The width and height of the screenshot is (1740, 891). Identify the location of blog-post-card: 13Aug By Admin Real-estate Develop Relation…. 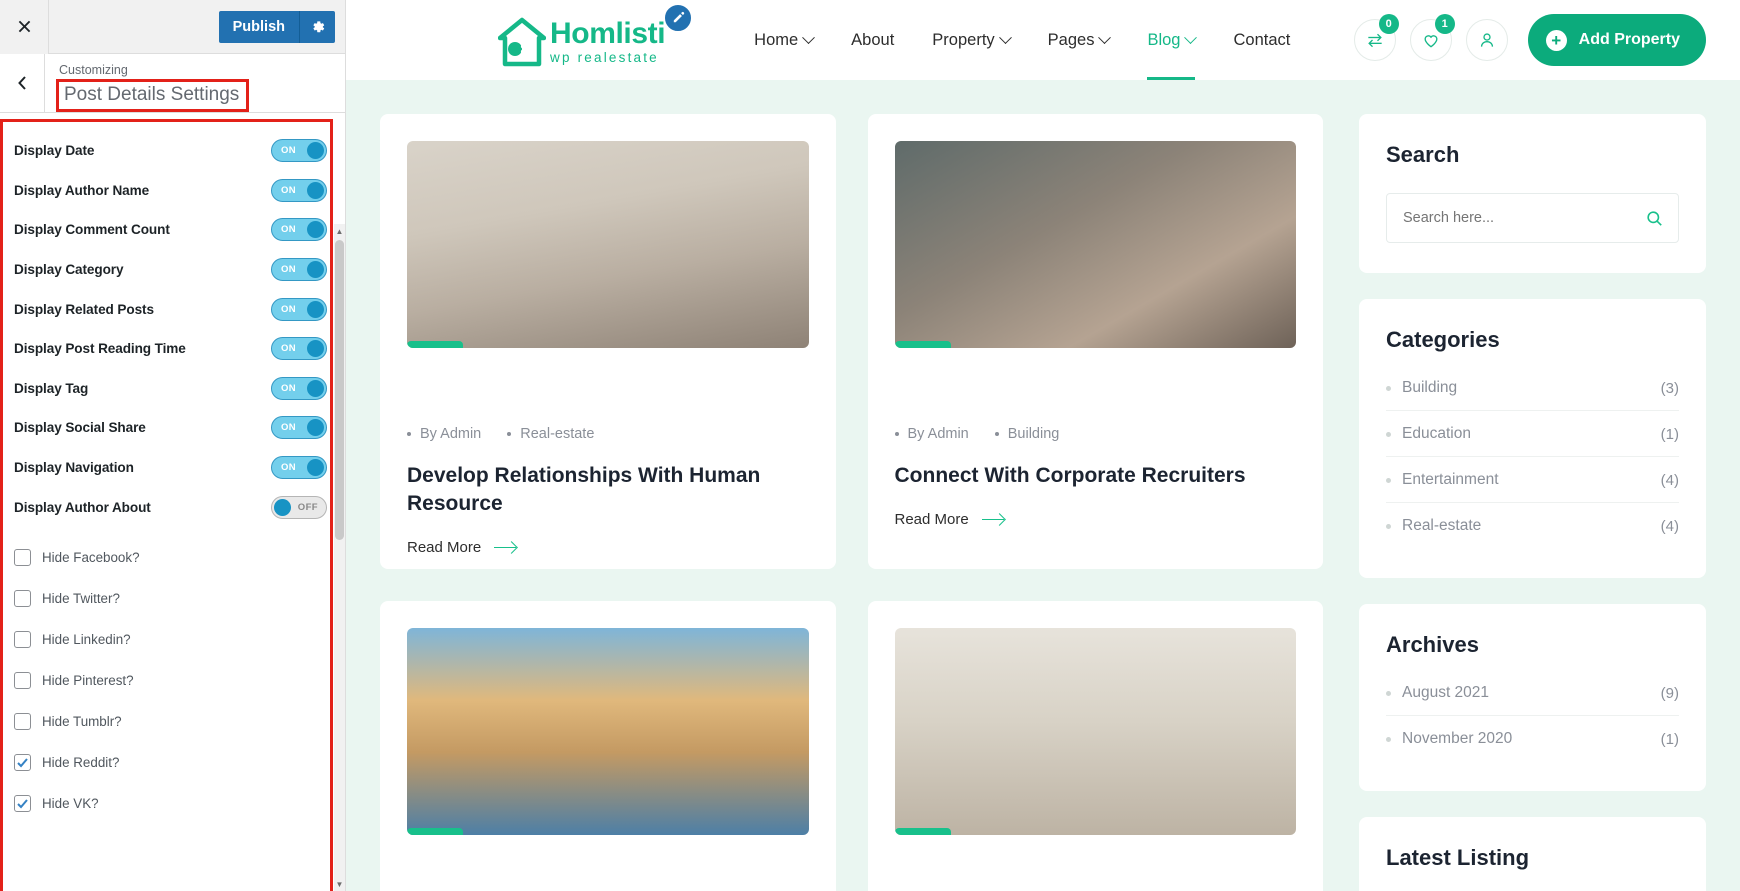
(608, 341).